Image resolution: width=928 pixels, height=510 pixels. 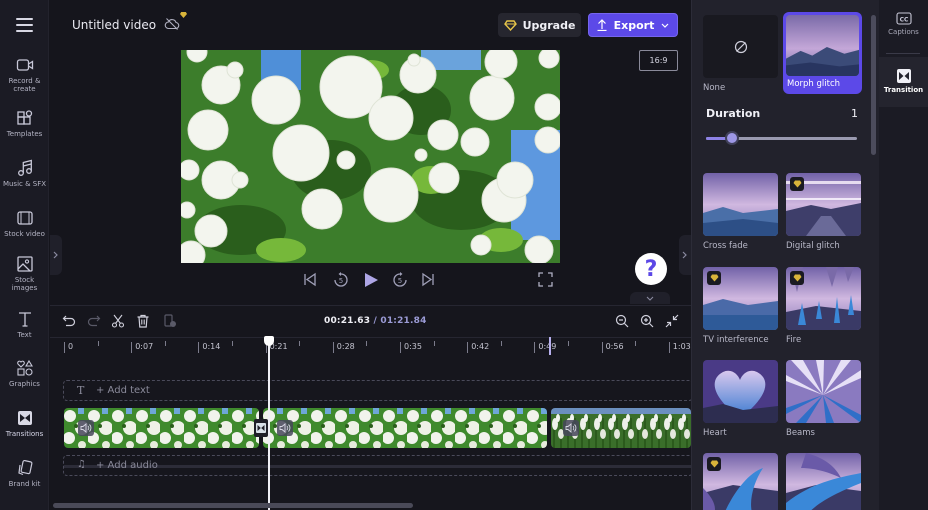 I want to click on fullscreen-icon, so click(x=545, y=279).